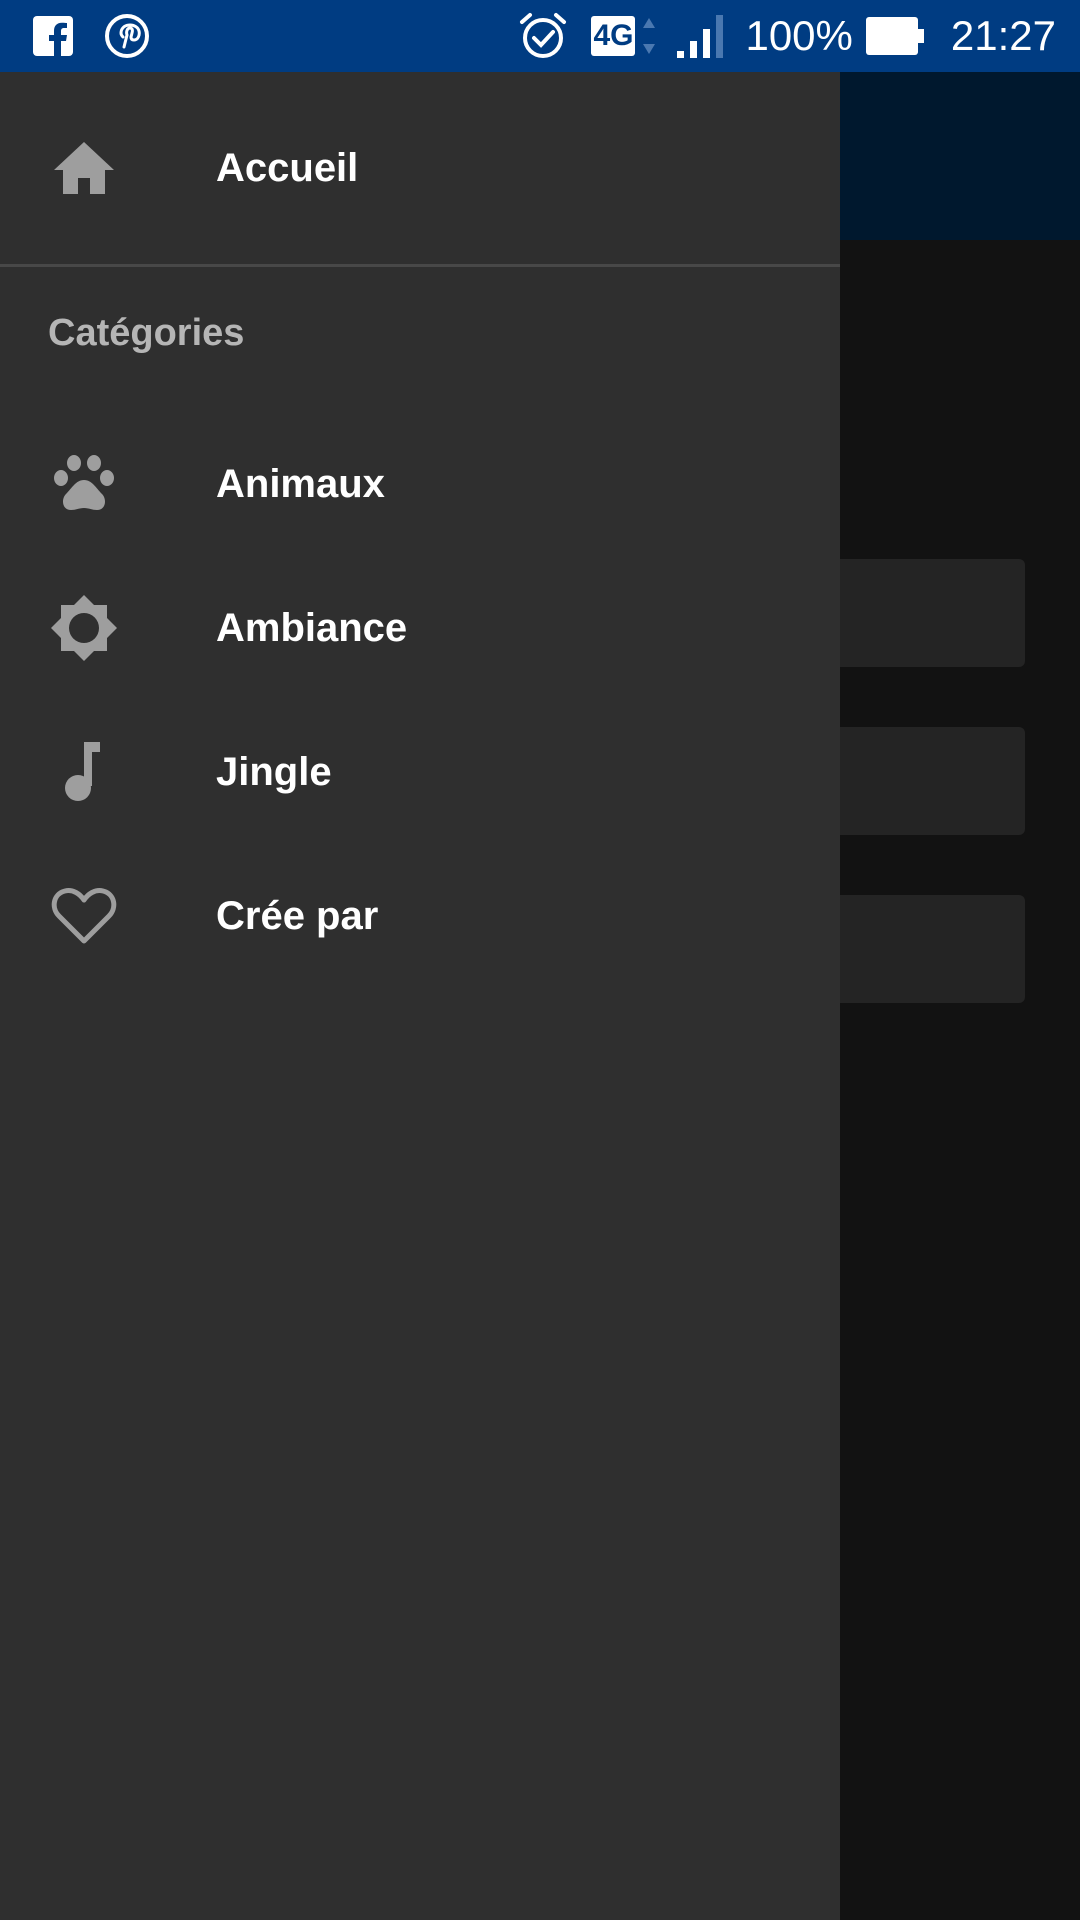 This screenshot has width=1080, height=1920. What do you see at coordinates (84, 168) in the screenshot?
I see `home-icon` at bounding box center [84, 168].